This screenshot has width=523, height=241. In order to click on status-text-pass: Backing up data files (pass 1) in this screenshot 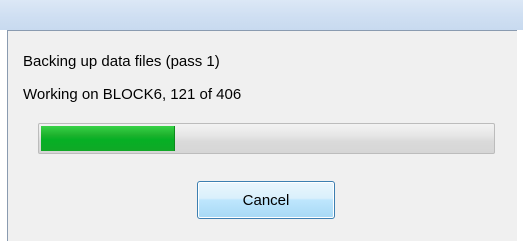, I will do `click(121, 61)`.